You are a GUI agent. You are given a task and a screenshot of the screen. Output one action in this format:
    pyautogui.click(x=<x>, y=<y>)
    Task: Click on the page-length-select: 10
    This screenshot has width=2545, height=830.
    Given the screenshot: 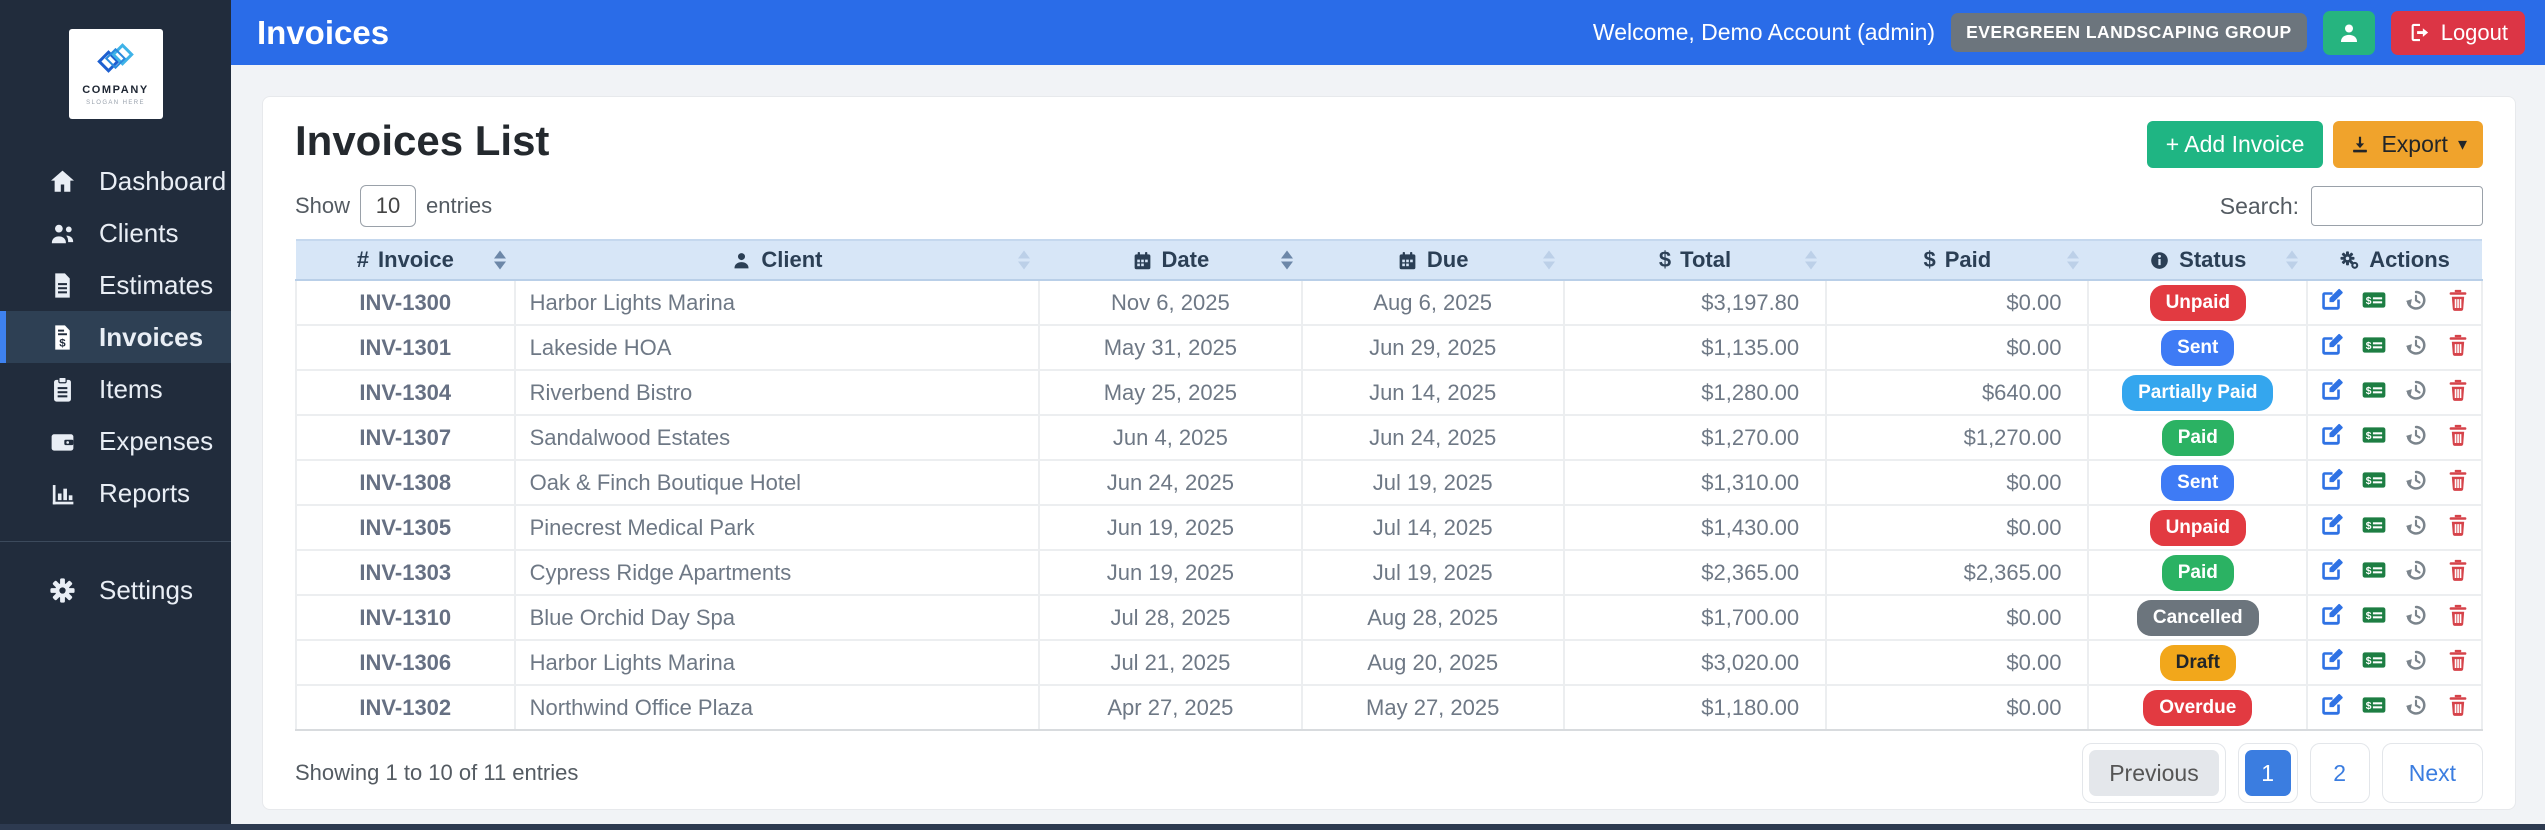 What is the action you would take?
    pyautogui.click(x=388, y=206)
    